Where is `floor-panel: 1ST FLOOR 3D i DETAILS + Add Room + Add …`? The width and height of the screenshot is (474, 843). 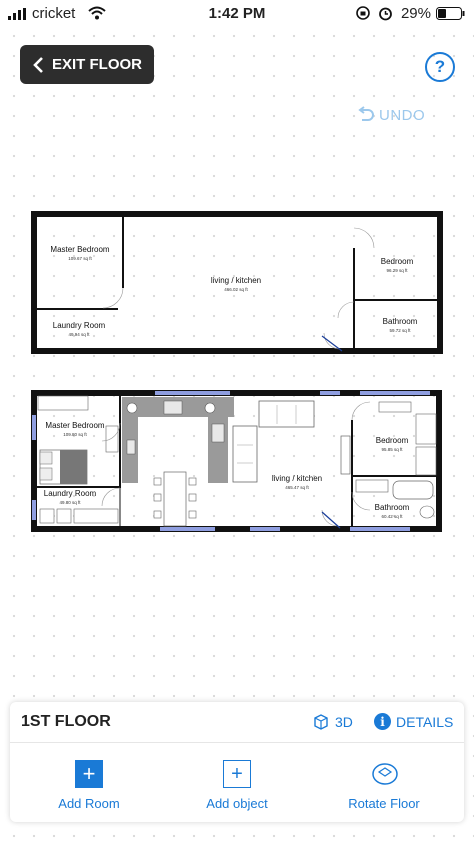
floor-panel: 1ST FLOOR 3D i DETAILS + Add Room + Add … is located at coordinates (237, 762).